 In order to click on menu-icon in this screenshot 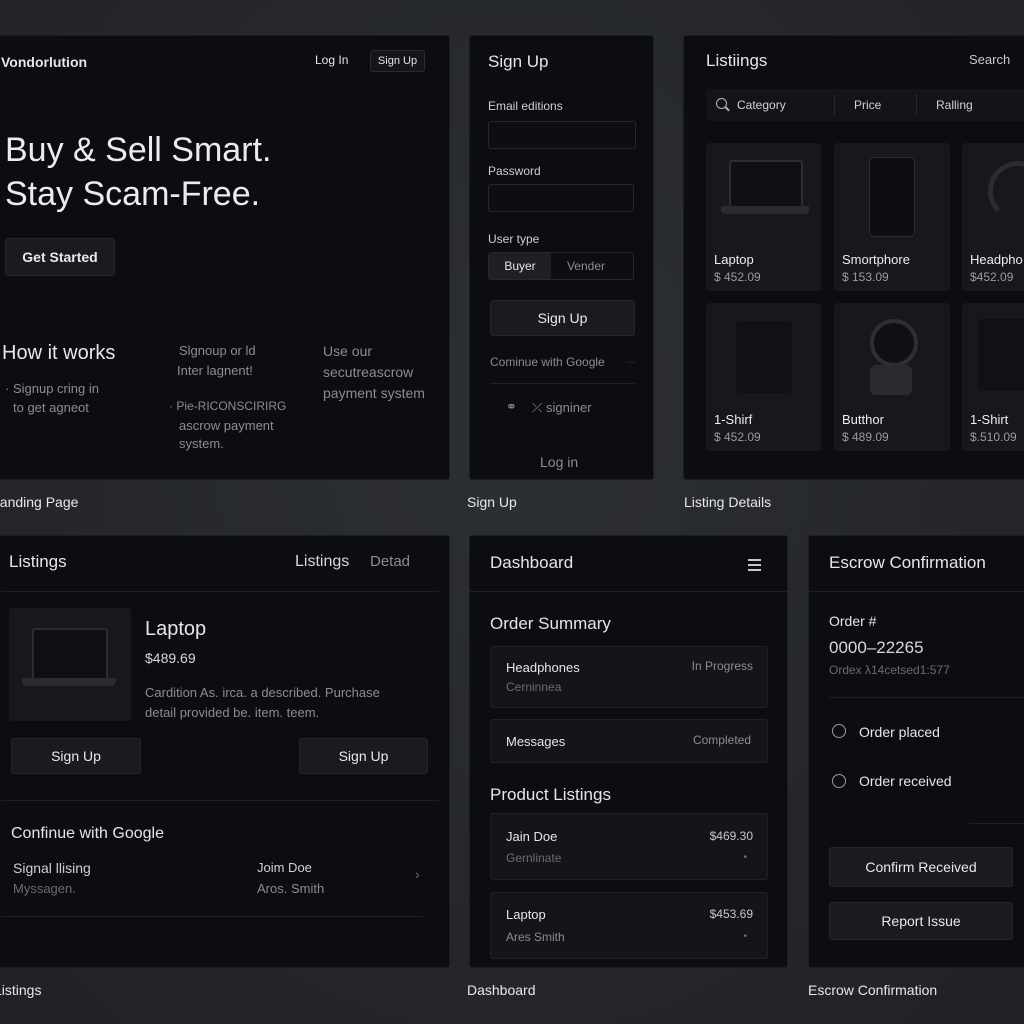, I will do `click(754, 565)`.